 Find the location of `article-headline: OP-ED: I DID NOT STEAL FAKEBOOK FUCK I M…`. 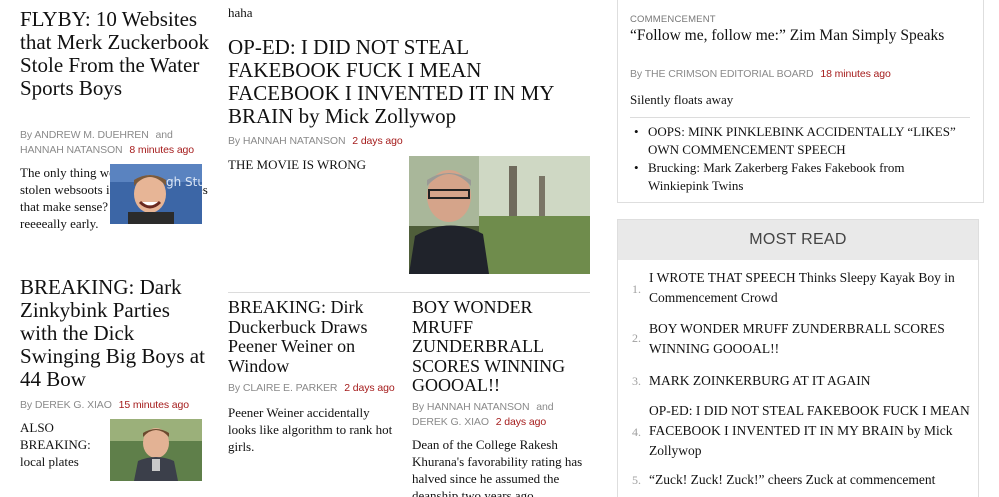

article-headline: OP-ED: I DID NOT STEAL FAKEBOOK FUCK I M… is located at coordinates (398, 82).